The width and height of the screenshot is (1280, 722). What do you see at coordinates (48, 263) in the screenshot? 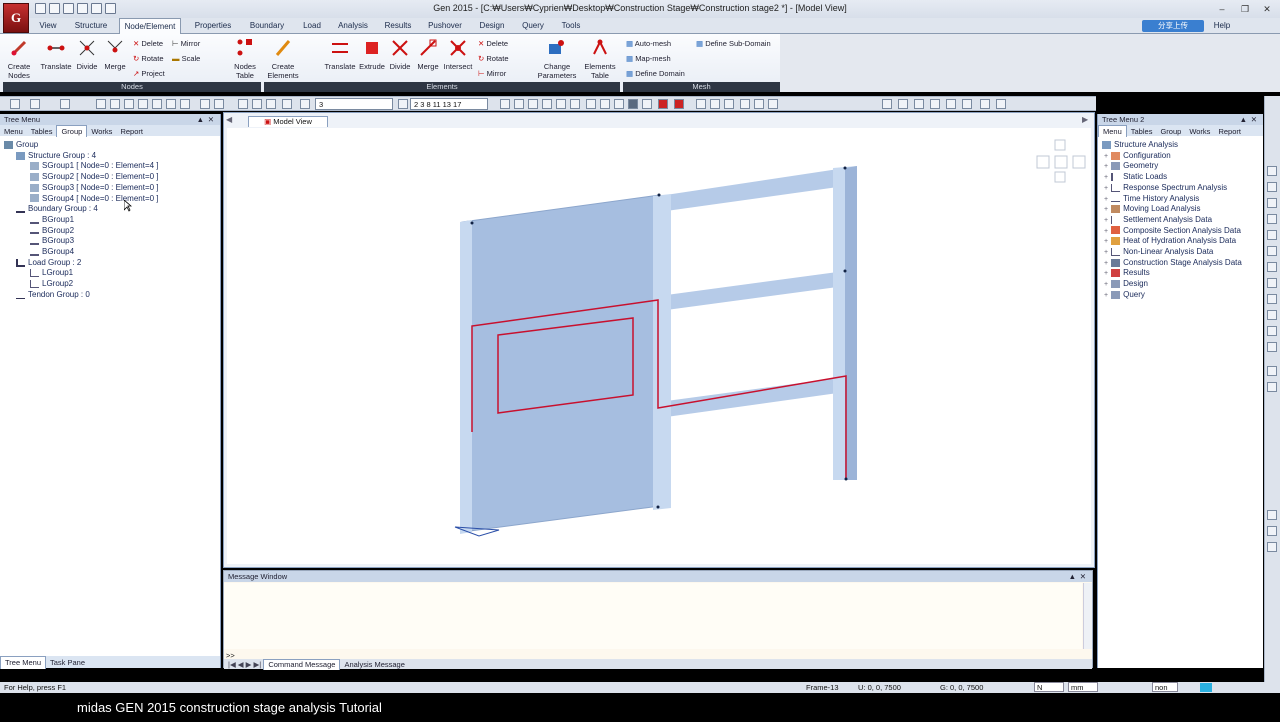
I see `tree-node-load-group: Load Group : 2` at bounding box center [48, 263].